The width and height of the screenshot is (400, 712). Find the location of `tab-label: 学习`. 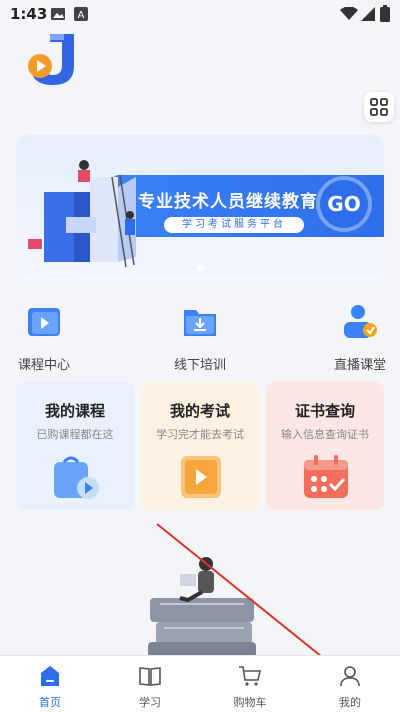

tab-label: 学习 is located at coordinates (150, 702).